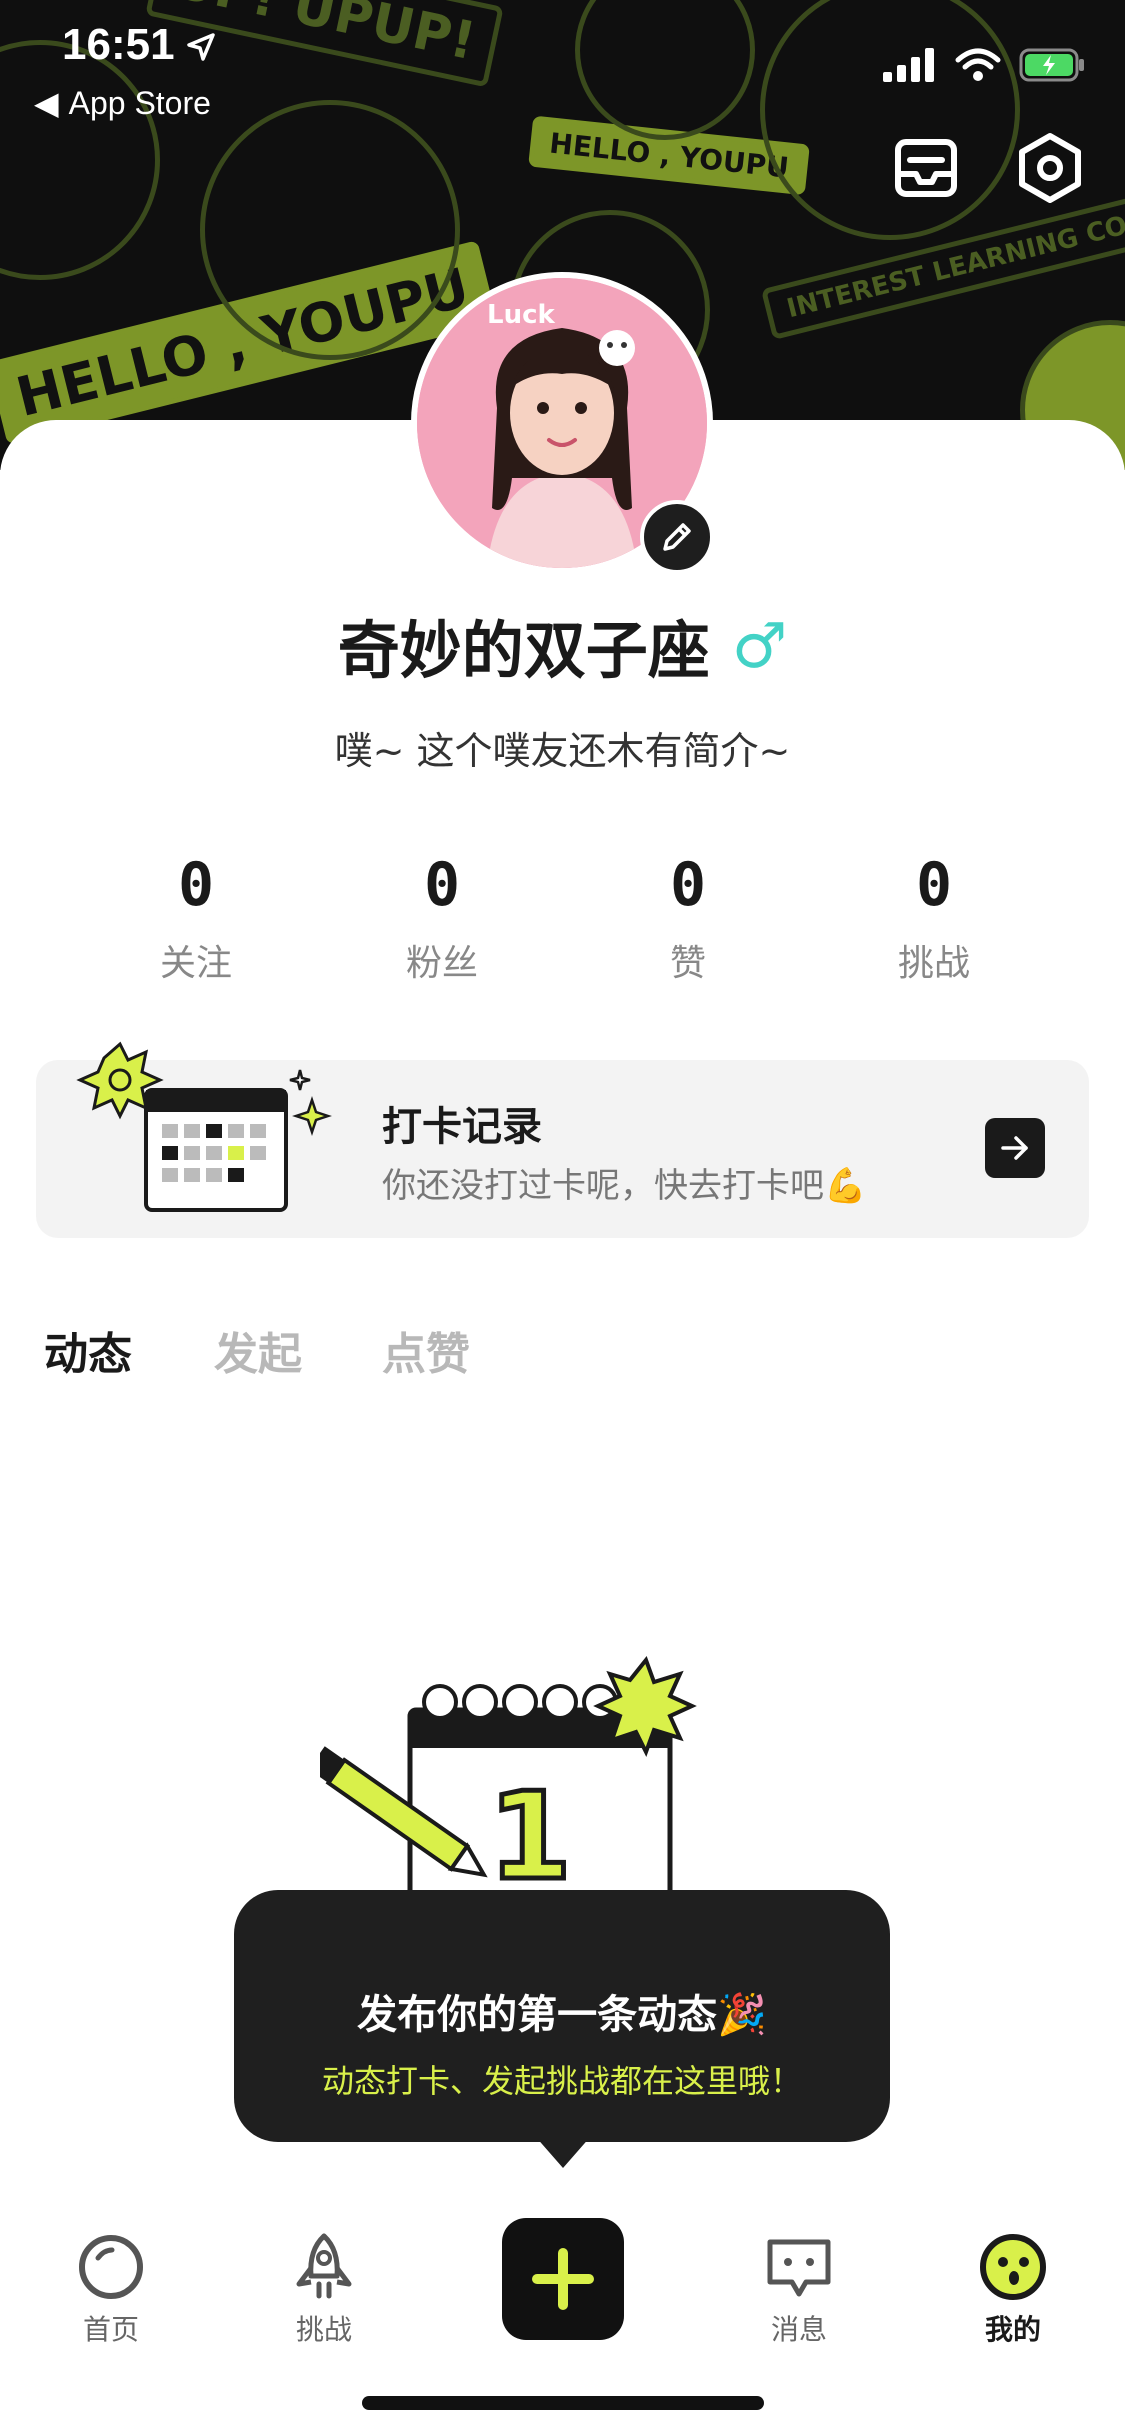  What do you see at coordinates (462, 1127) in the screenshot?
I see `checkin-title: 打卡记录` at bounding box center [462, 1127].